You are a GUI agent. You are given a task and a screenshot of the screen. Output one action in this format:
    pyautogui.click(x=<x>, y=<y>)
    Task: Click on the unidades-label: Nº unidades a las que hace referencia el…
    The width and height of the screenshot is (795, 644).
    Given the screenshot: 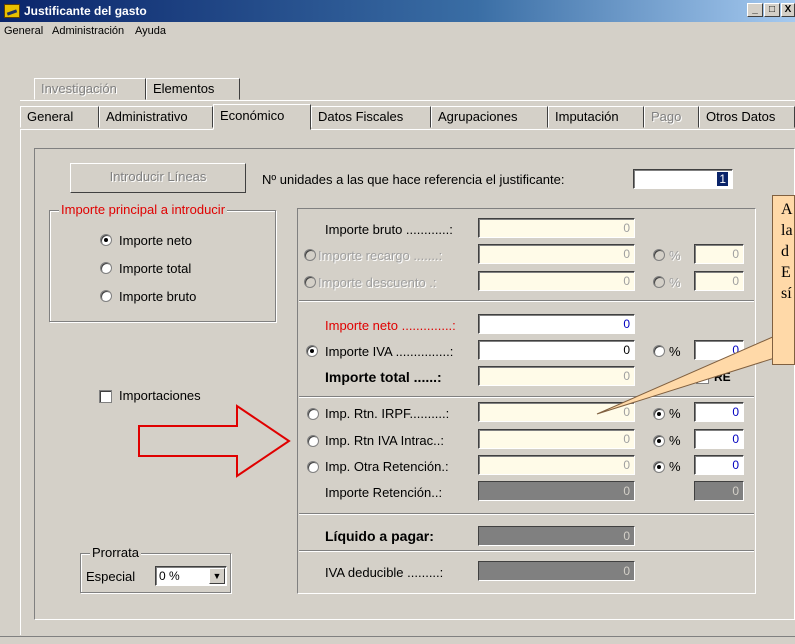 What is the action you would take?
    pyautogui.click(x=413, y=179)
    